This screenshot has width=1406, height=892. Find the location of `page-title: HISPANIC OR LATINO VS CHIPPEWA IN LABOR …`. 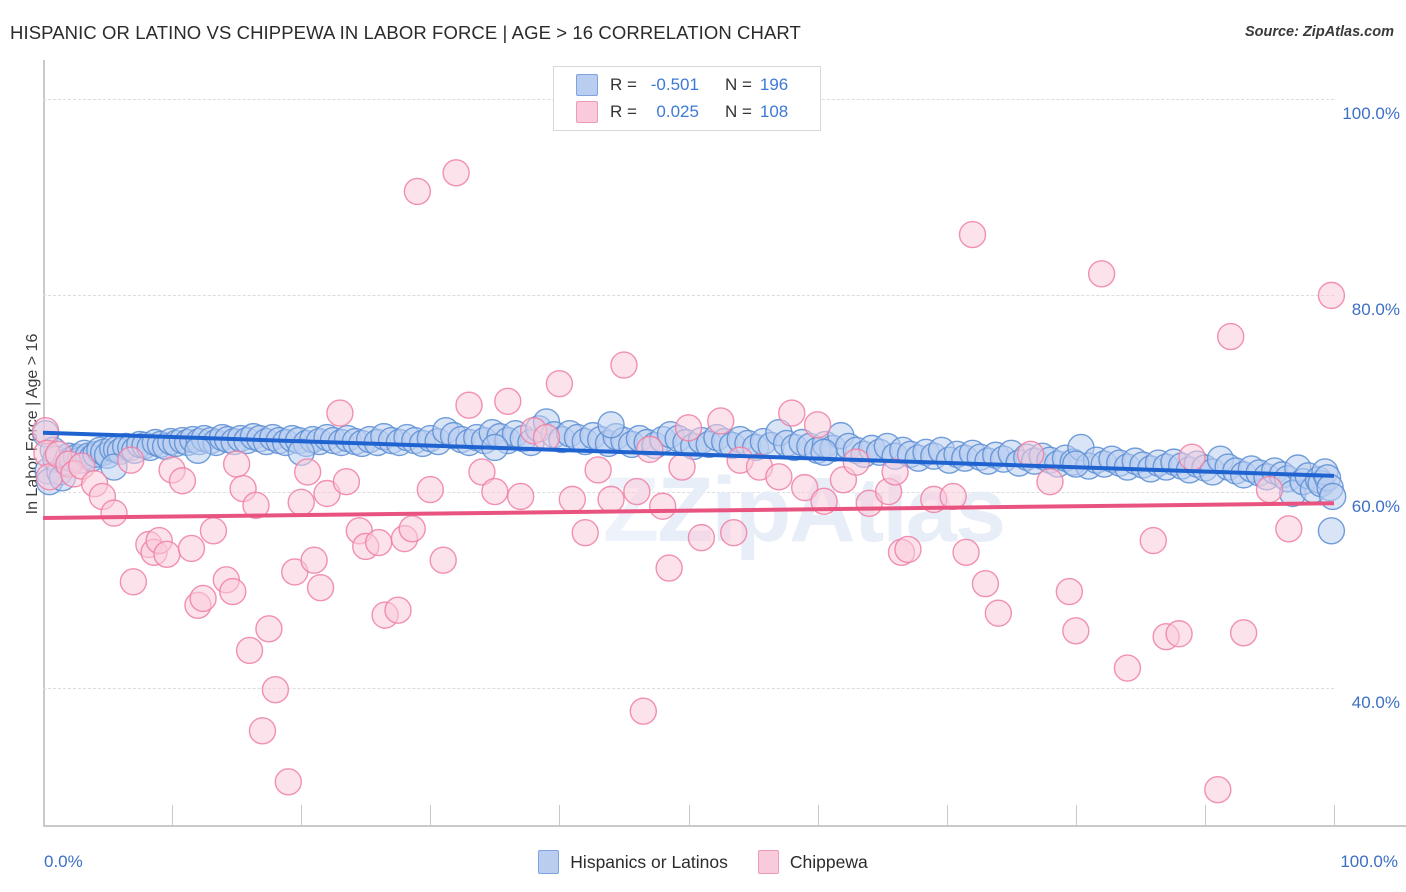

page-title: HISPANIC OR LATINO VS CHIPPEWA IN LABOR … is located at coordinates (405, 32).